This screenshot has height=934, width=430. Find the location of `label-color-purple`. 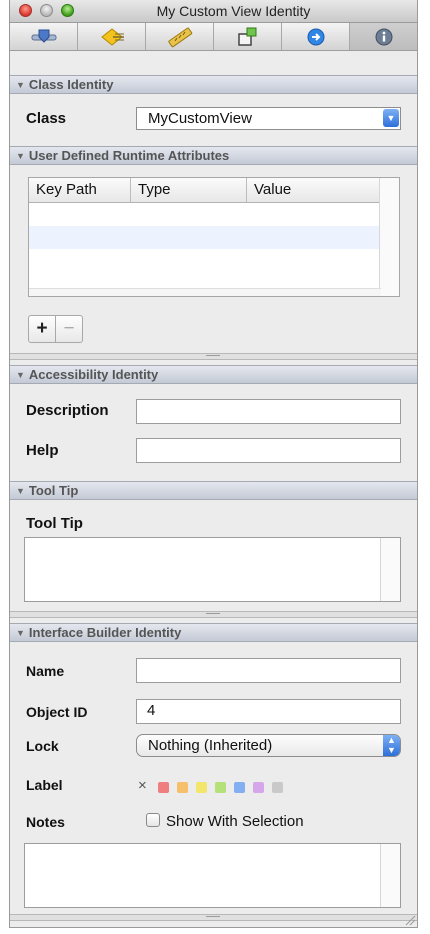

label-color-purple is located at coordinates (258, 787).